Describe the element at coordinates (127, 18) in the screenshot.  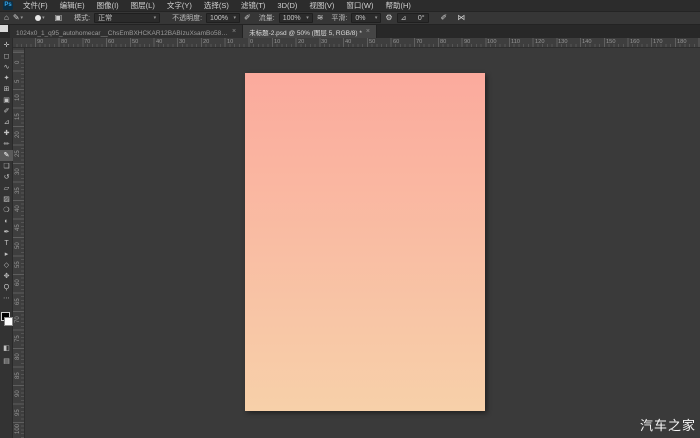
I see `blend-mode-select: 正常 ▾` at that location.